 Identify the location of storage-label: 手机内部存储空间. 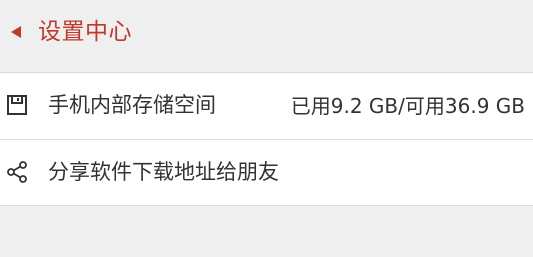
(132, 105).